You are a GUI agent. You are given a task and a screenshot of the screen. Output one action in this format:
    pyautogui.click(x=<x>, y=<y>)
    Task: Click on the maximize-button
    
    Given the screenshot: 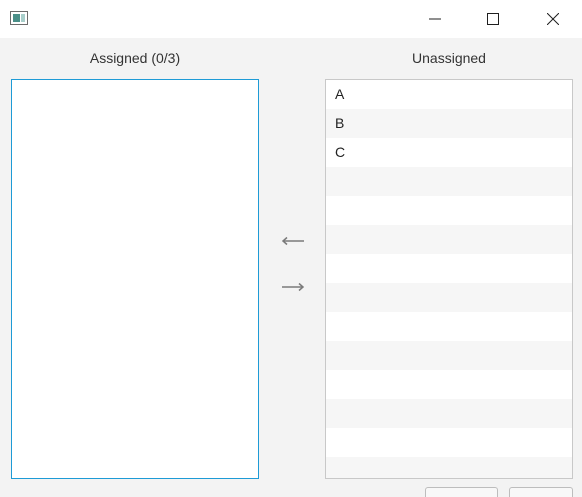 What is the action you would take?
    pyautogui.click(x=493, y=19)
    